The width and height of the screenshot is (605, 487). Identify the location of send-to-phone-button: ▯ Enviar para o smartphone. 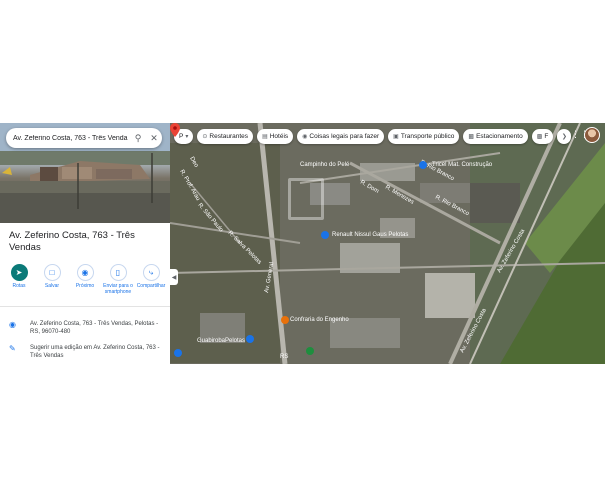
(118, 279).